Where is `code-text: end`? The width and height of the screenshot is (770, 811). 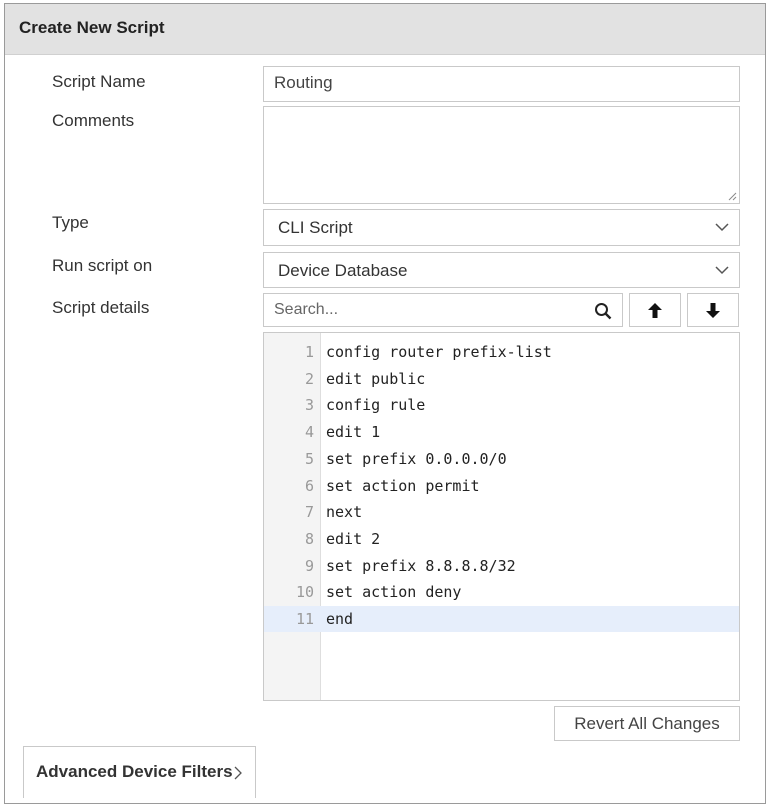
code-text: end is located at coordinates (340, 619).